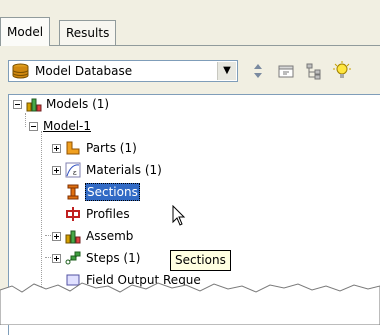 The width and height of the screenshot is (380, 335). What do you see at coordinates (226, 71) in the screenshot?
I see `chevron-down-icon: ▼` at bounding box center [226, 71].